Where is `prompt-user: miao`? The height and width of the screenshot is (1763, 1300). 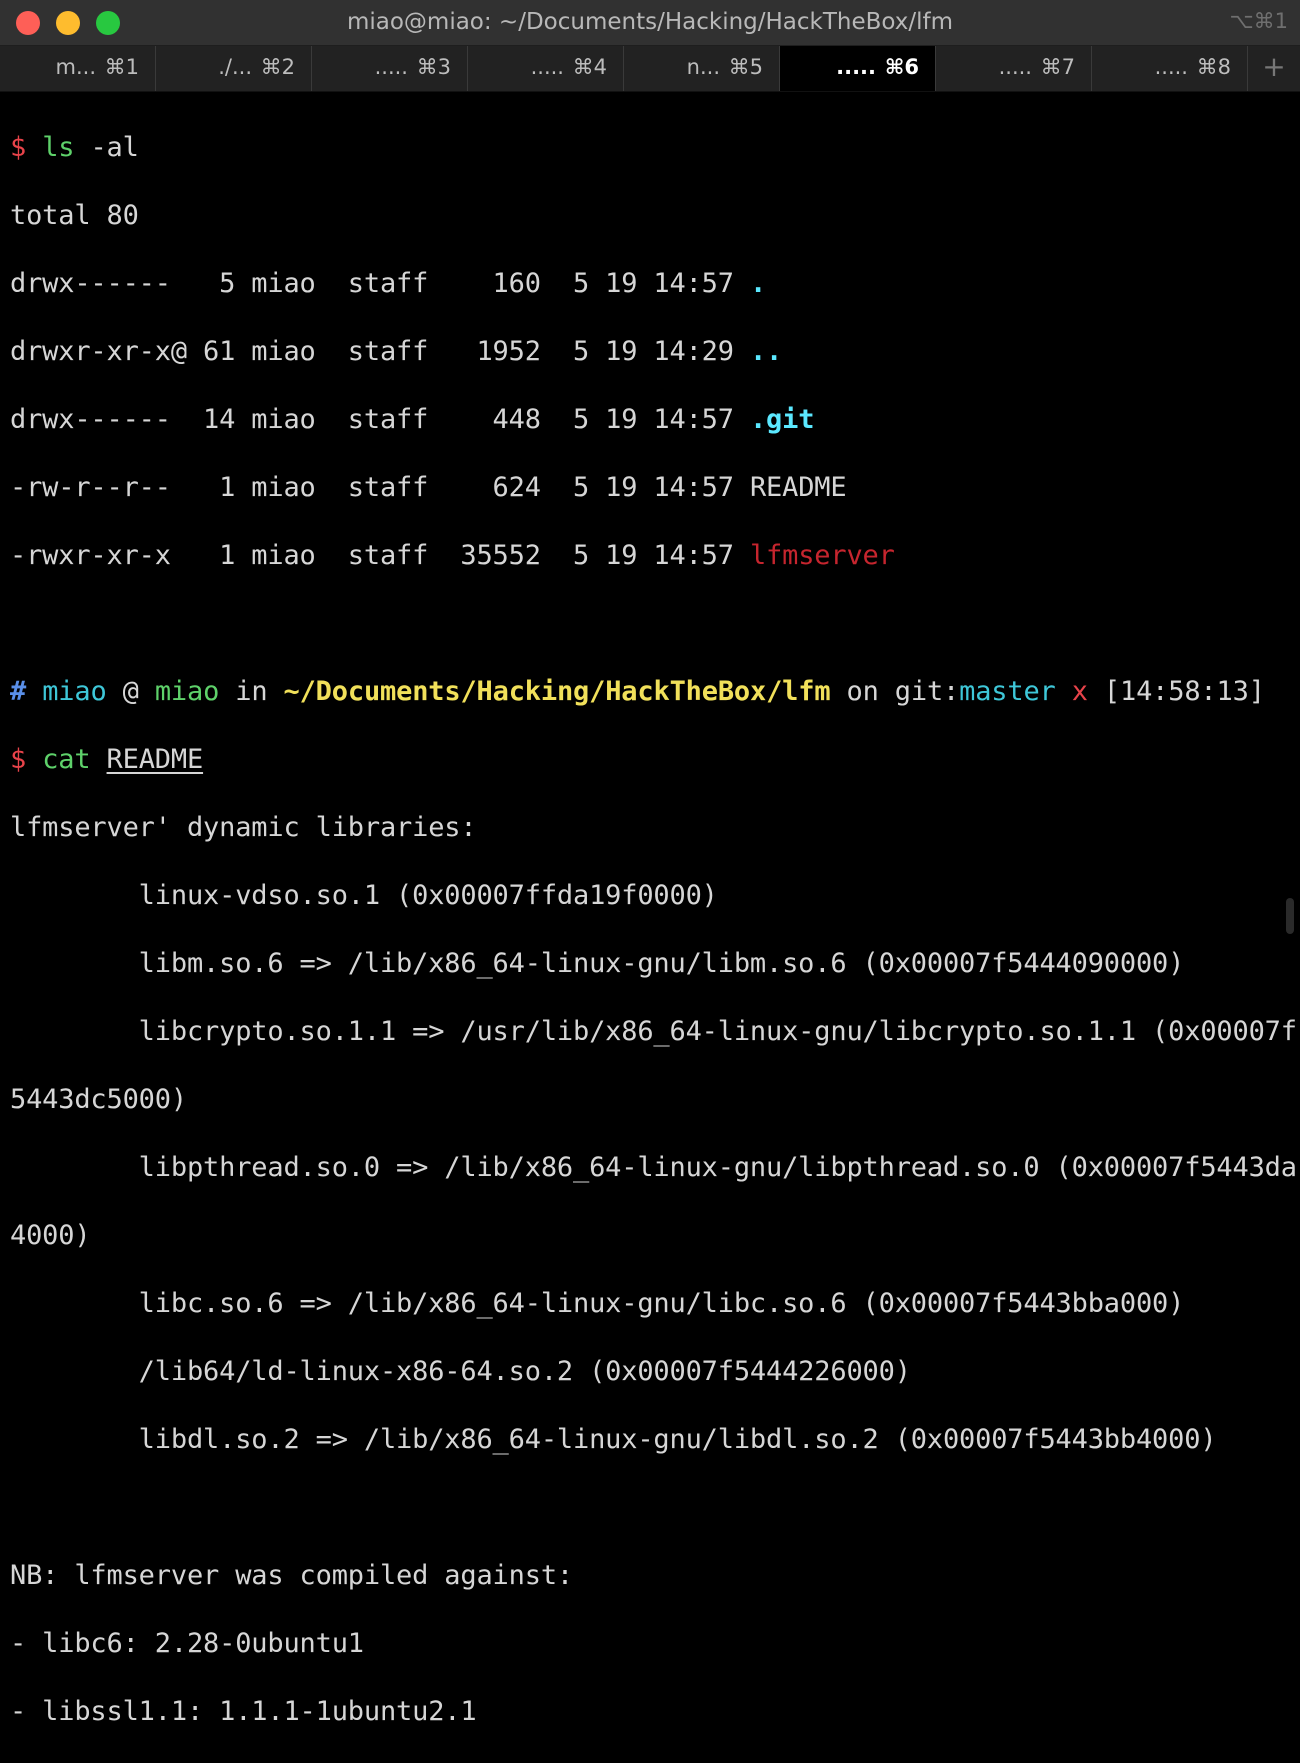 prompt-user: miao is located at coordinates (74, 691).